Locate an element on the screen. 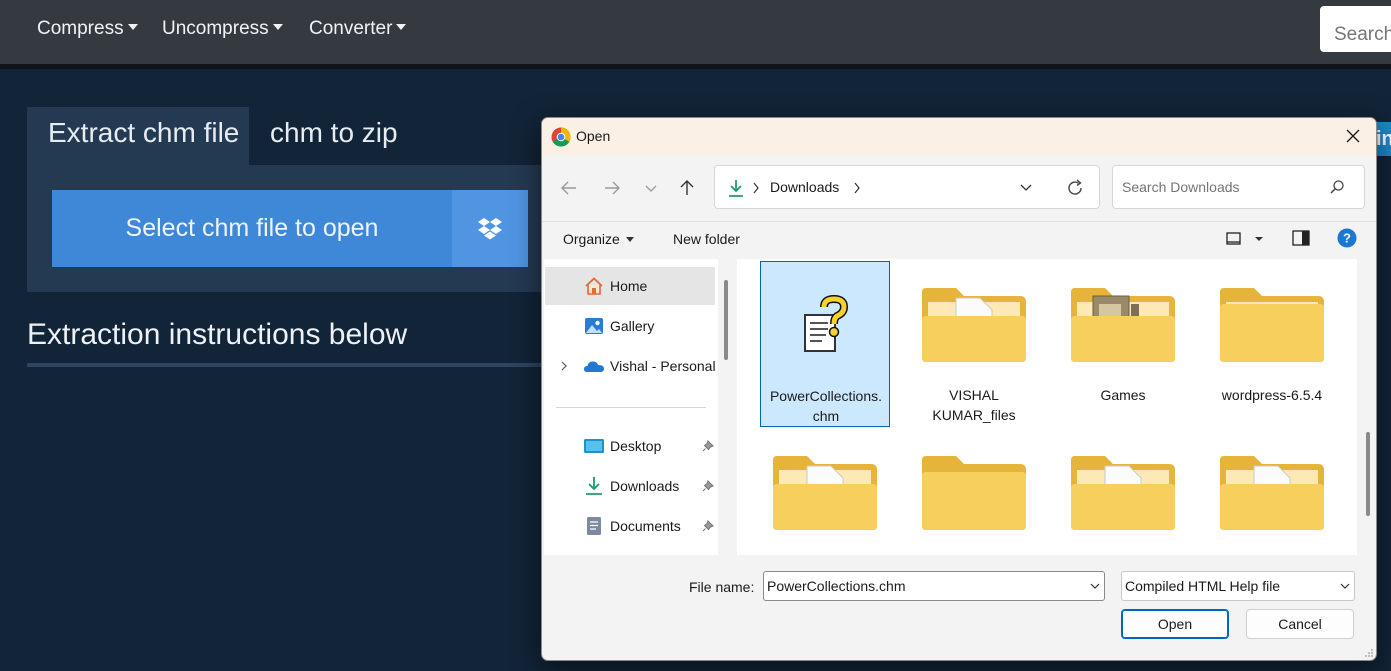 This screenshot has height=671, width=1391. nav-compress-menu: Compress is located at coordinates (87, 29).